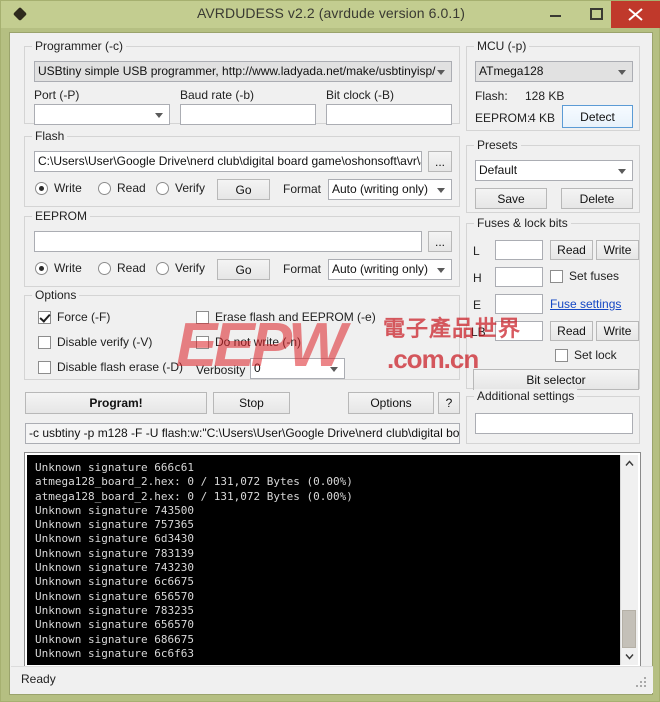 This screenshot has width=660, height=702. I want to click on mcu-legend: MCU (-p), so click(502, 46).